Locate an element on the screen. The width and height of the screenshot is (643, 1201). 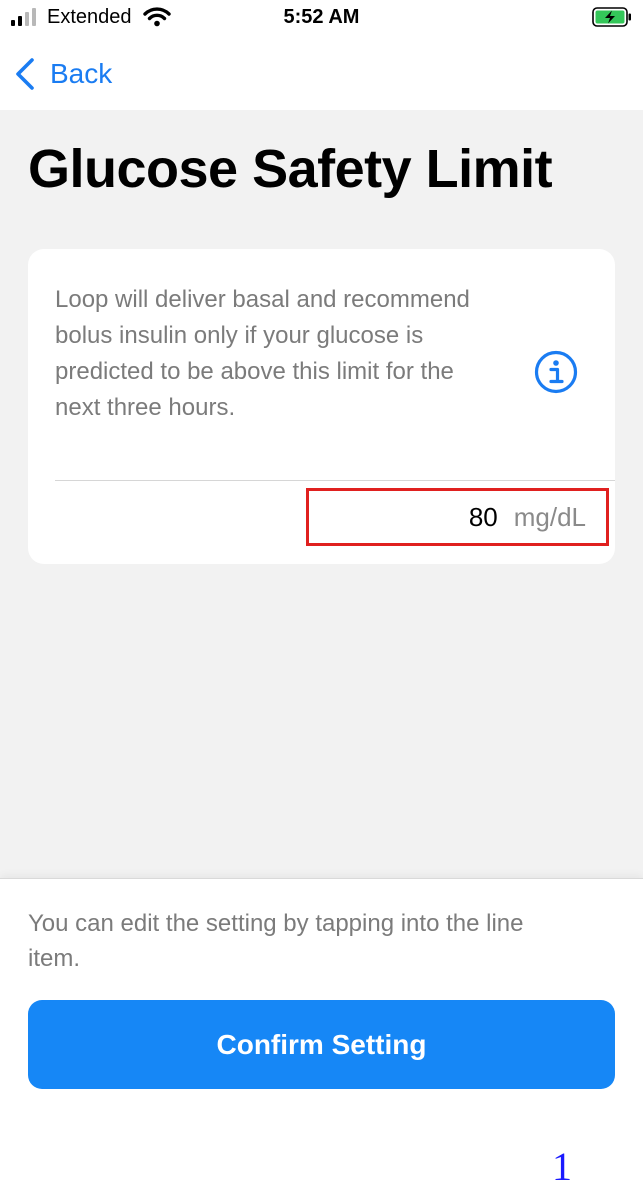
glucose-limit-unit: mg/dL is located at coordinates (549, 516).